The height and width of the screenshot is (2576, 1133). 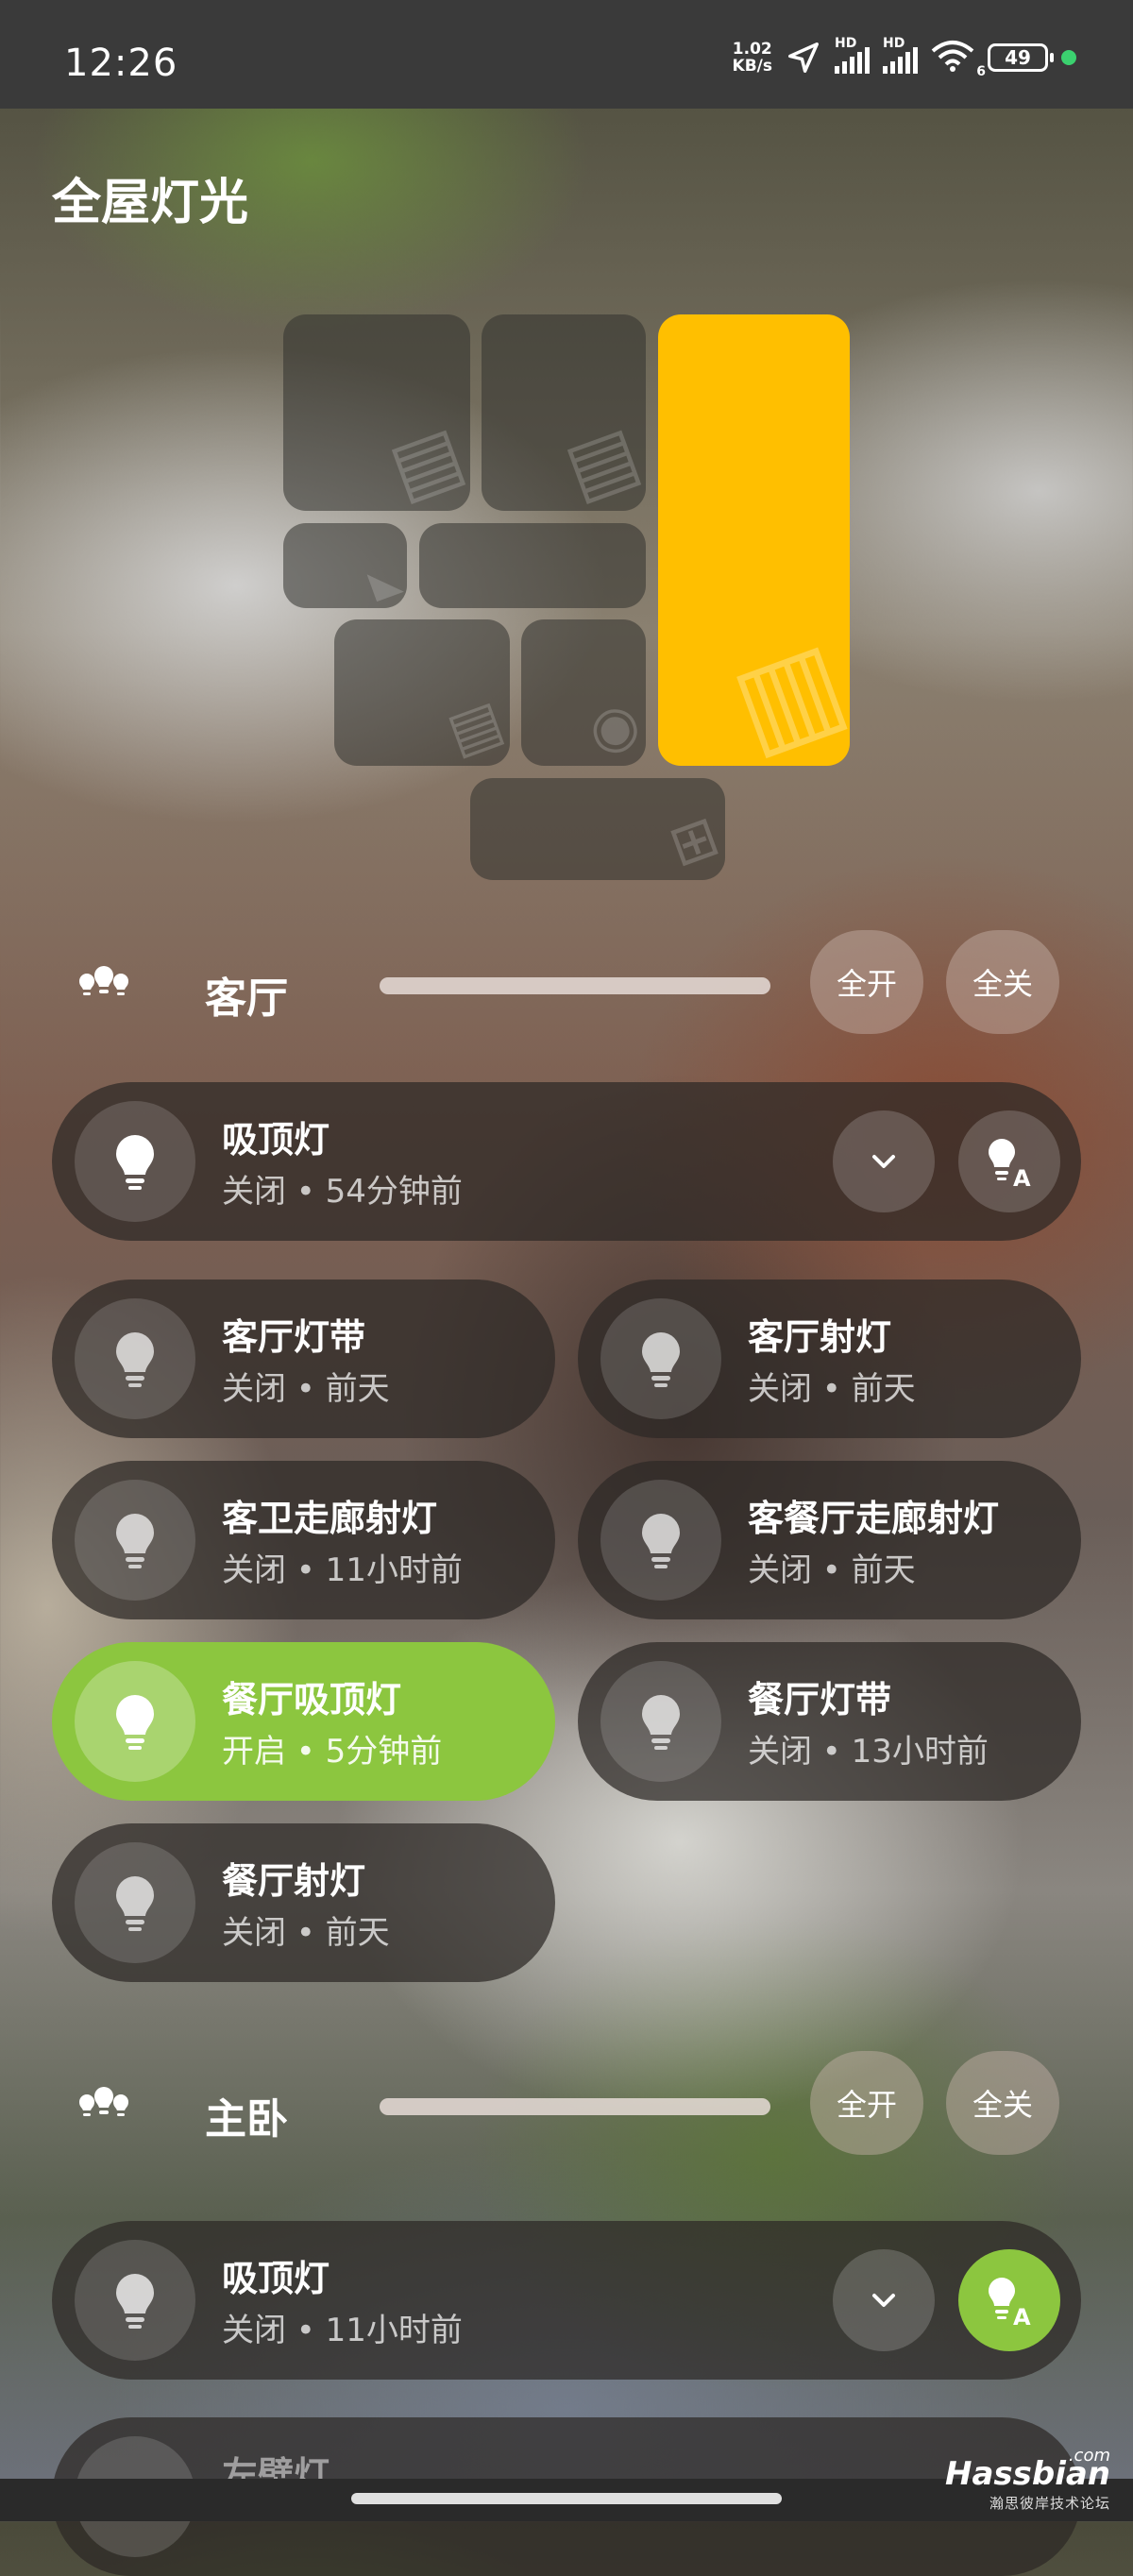 I want to click on washer-icon: ◉, so click(x=613, y=726).